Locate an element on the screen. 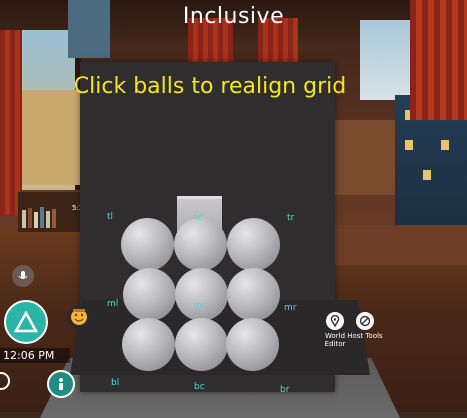 The image size is (467, 418). host-tools-button: Host Tools is located at coordinates (365, 326).